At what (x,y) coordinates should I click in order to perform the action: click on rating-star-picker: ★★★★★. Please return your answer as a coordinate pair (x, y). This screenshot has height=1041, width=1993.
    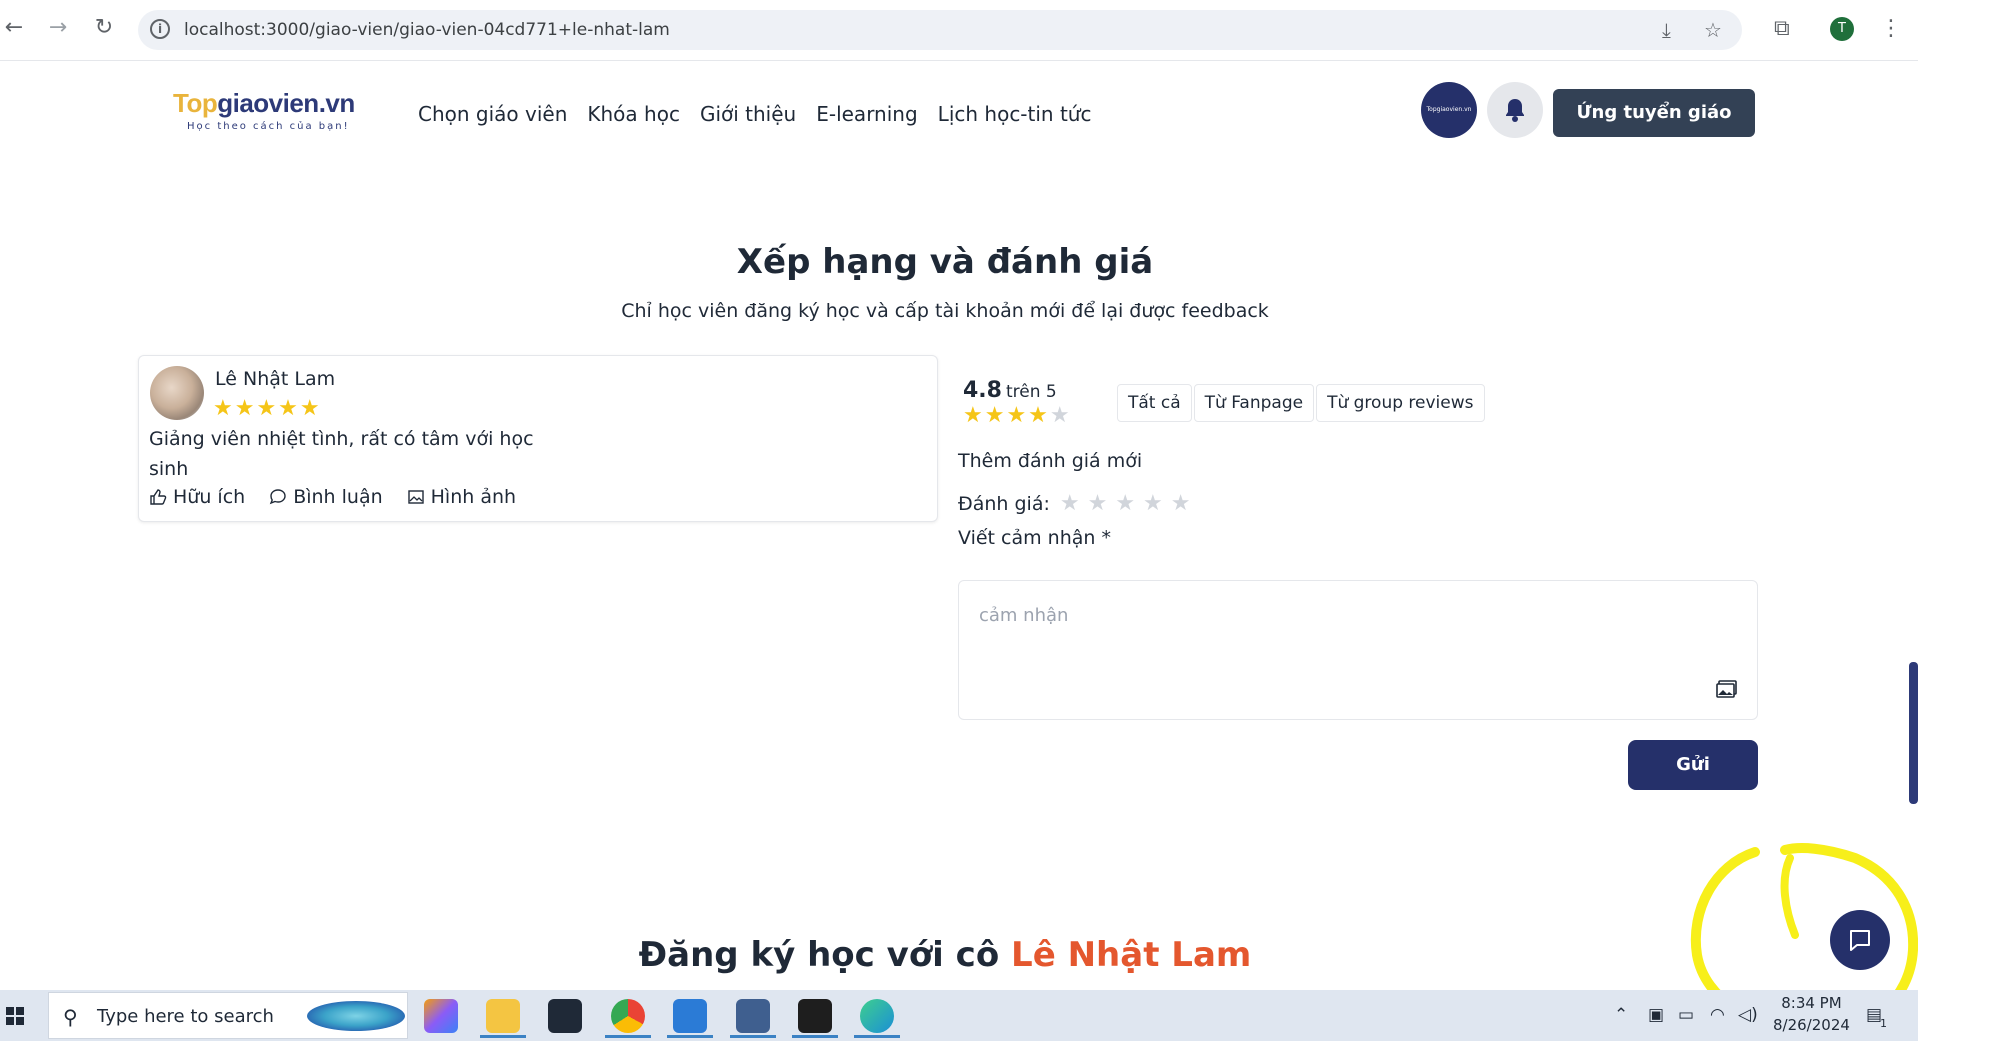
    Looking at the image, I should click on (1129, 503).